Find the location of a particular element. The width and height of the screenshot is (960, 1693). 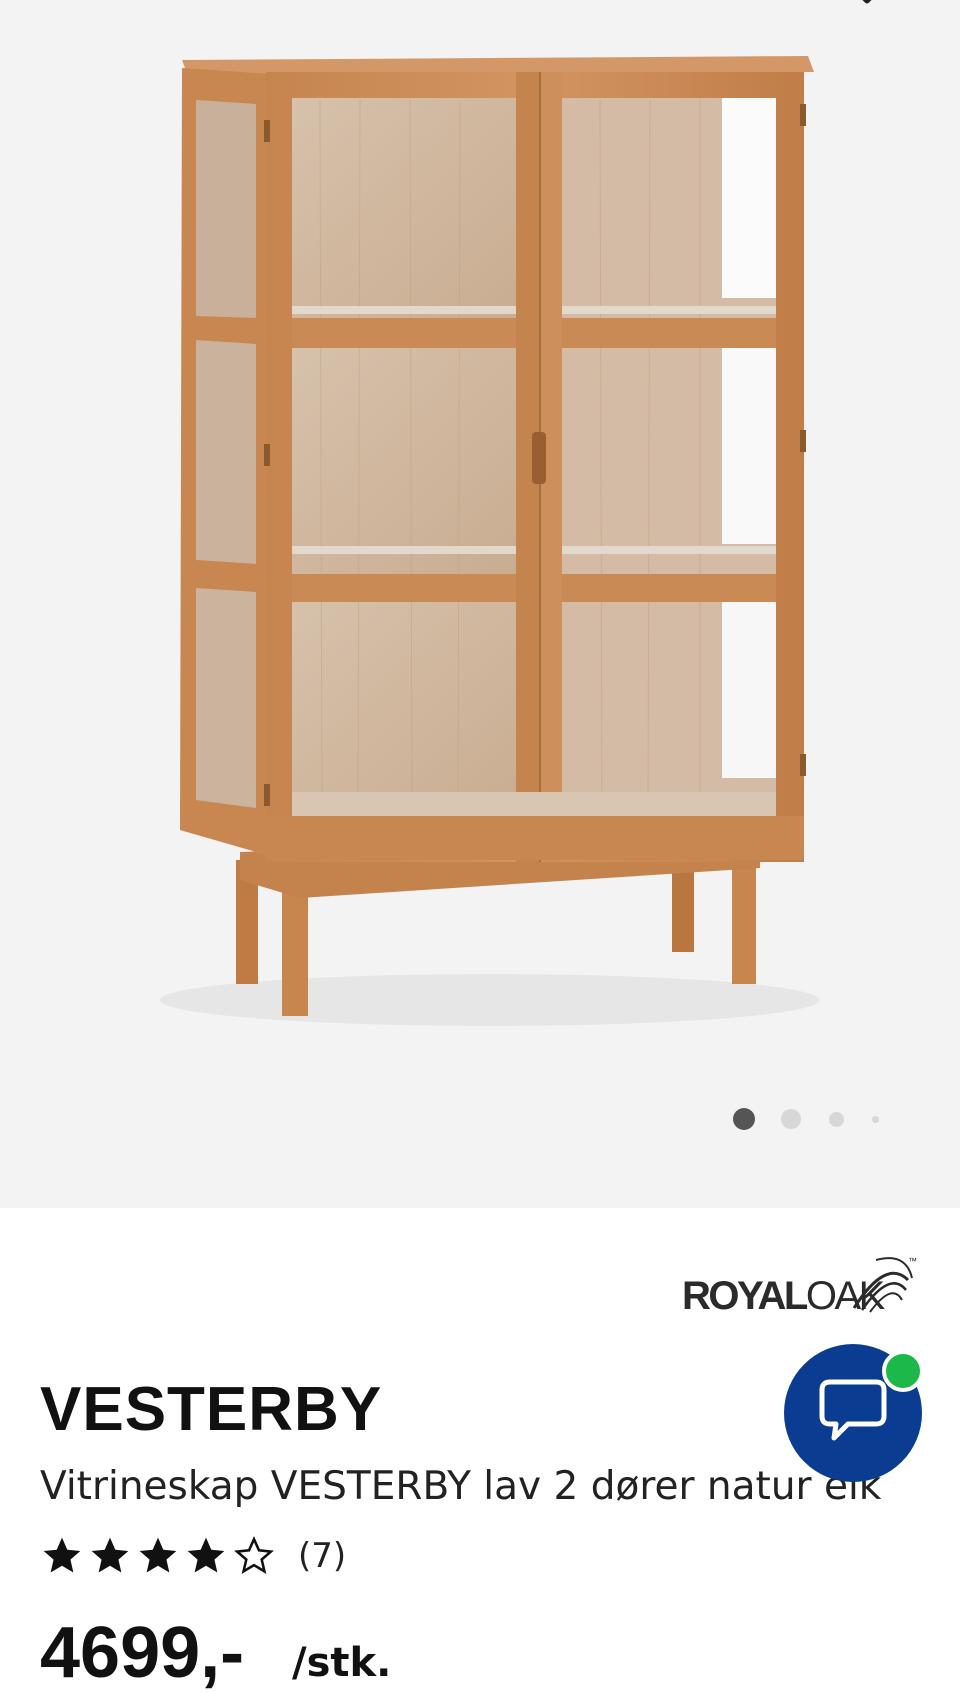

review-count: (7) is located at coordinates (322, 1556).